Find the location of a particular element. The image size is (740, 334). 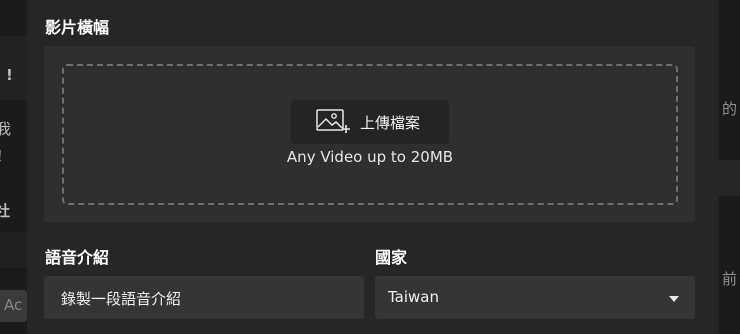

add-image-icon is located at coordinates (334, 122).